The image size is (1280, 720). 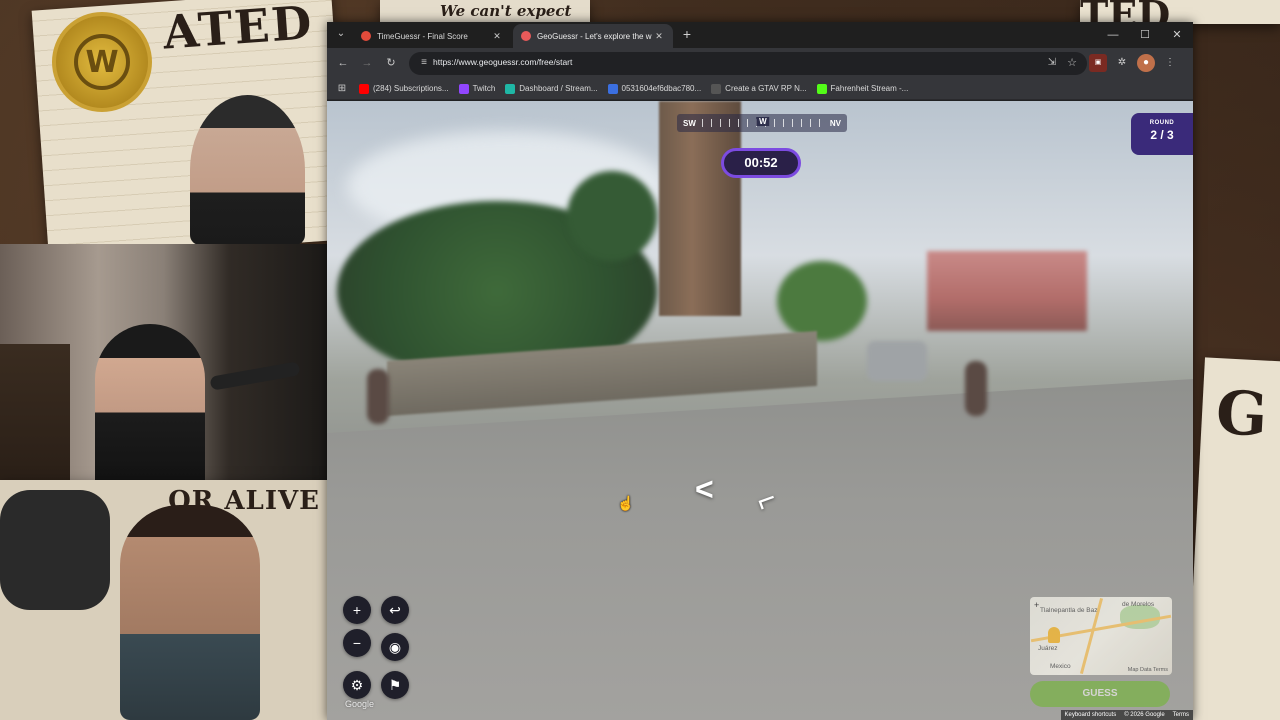 I want to click on microphone-icon, so click(x=255, y=376).